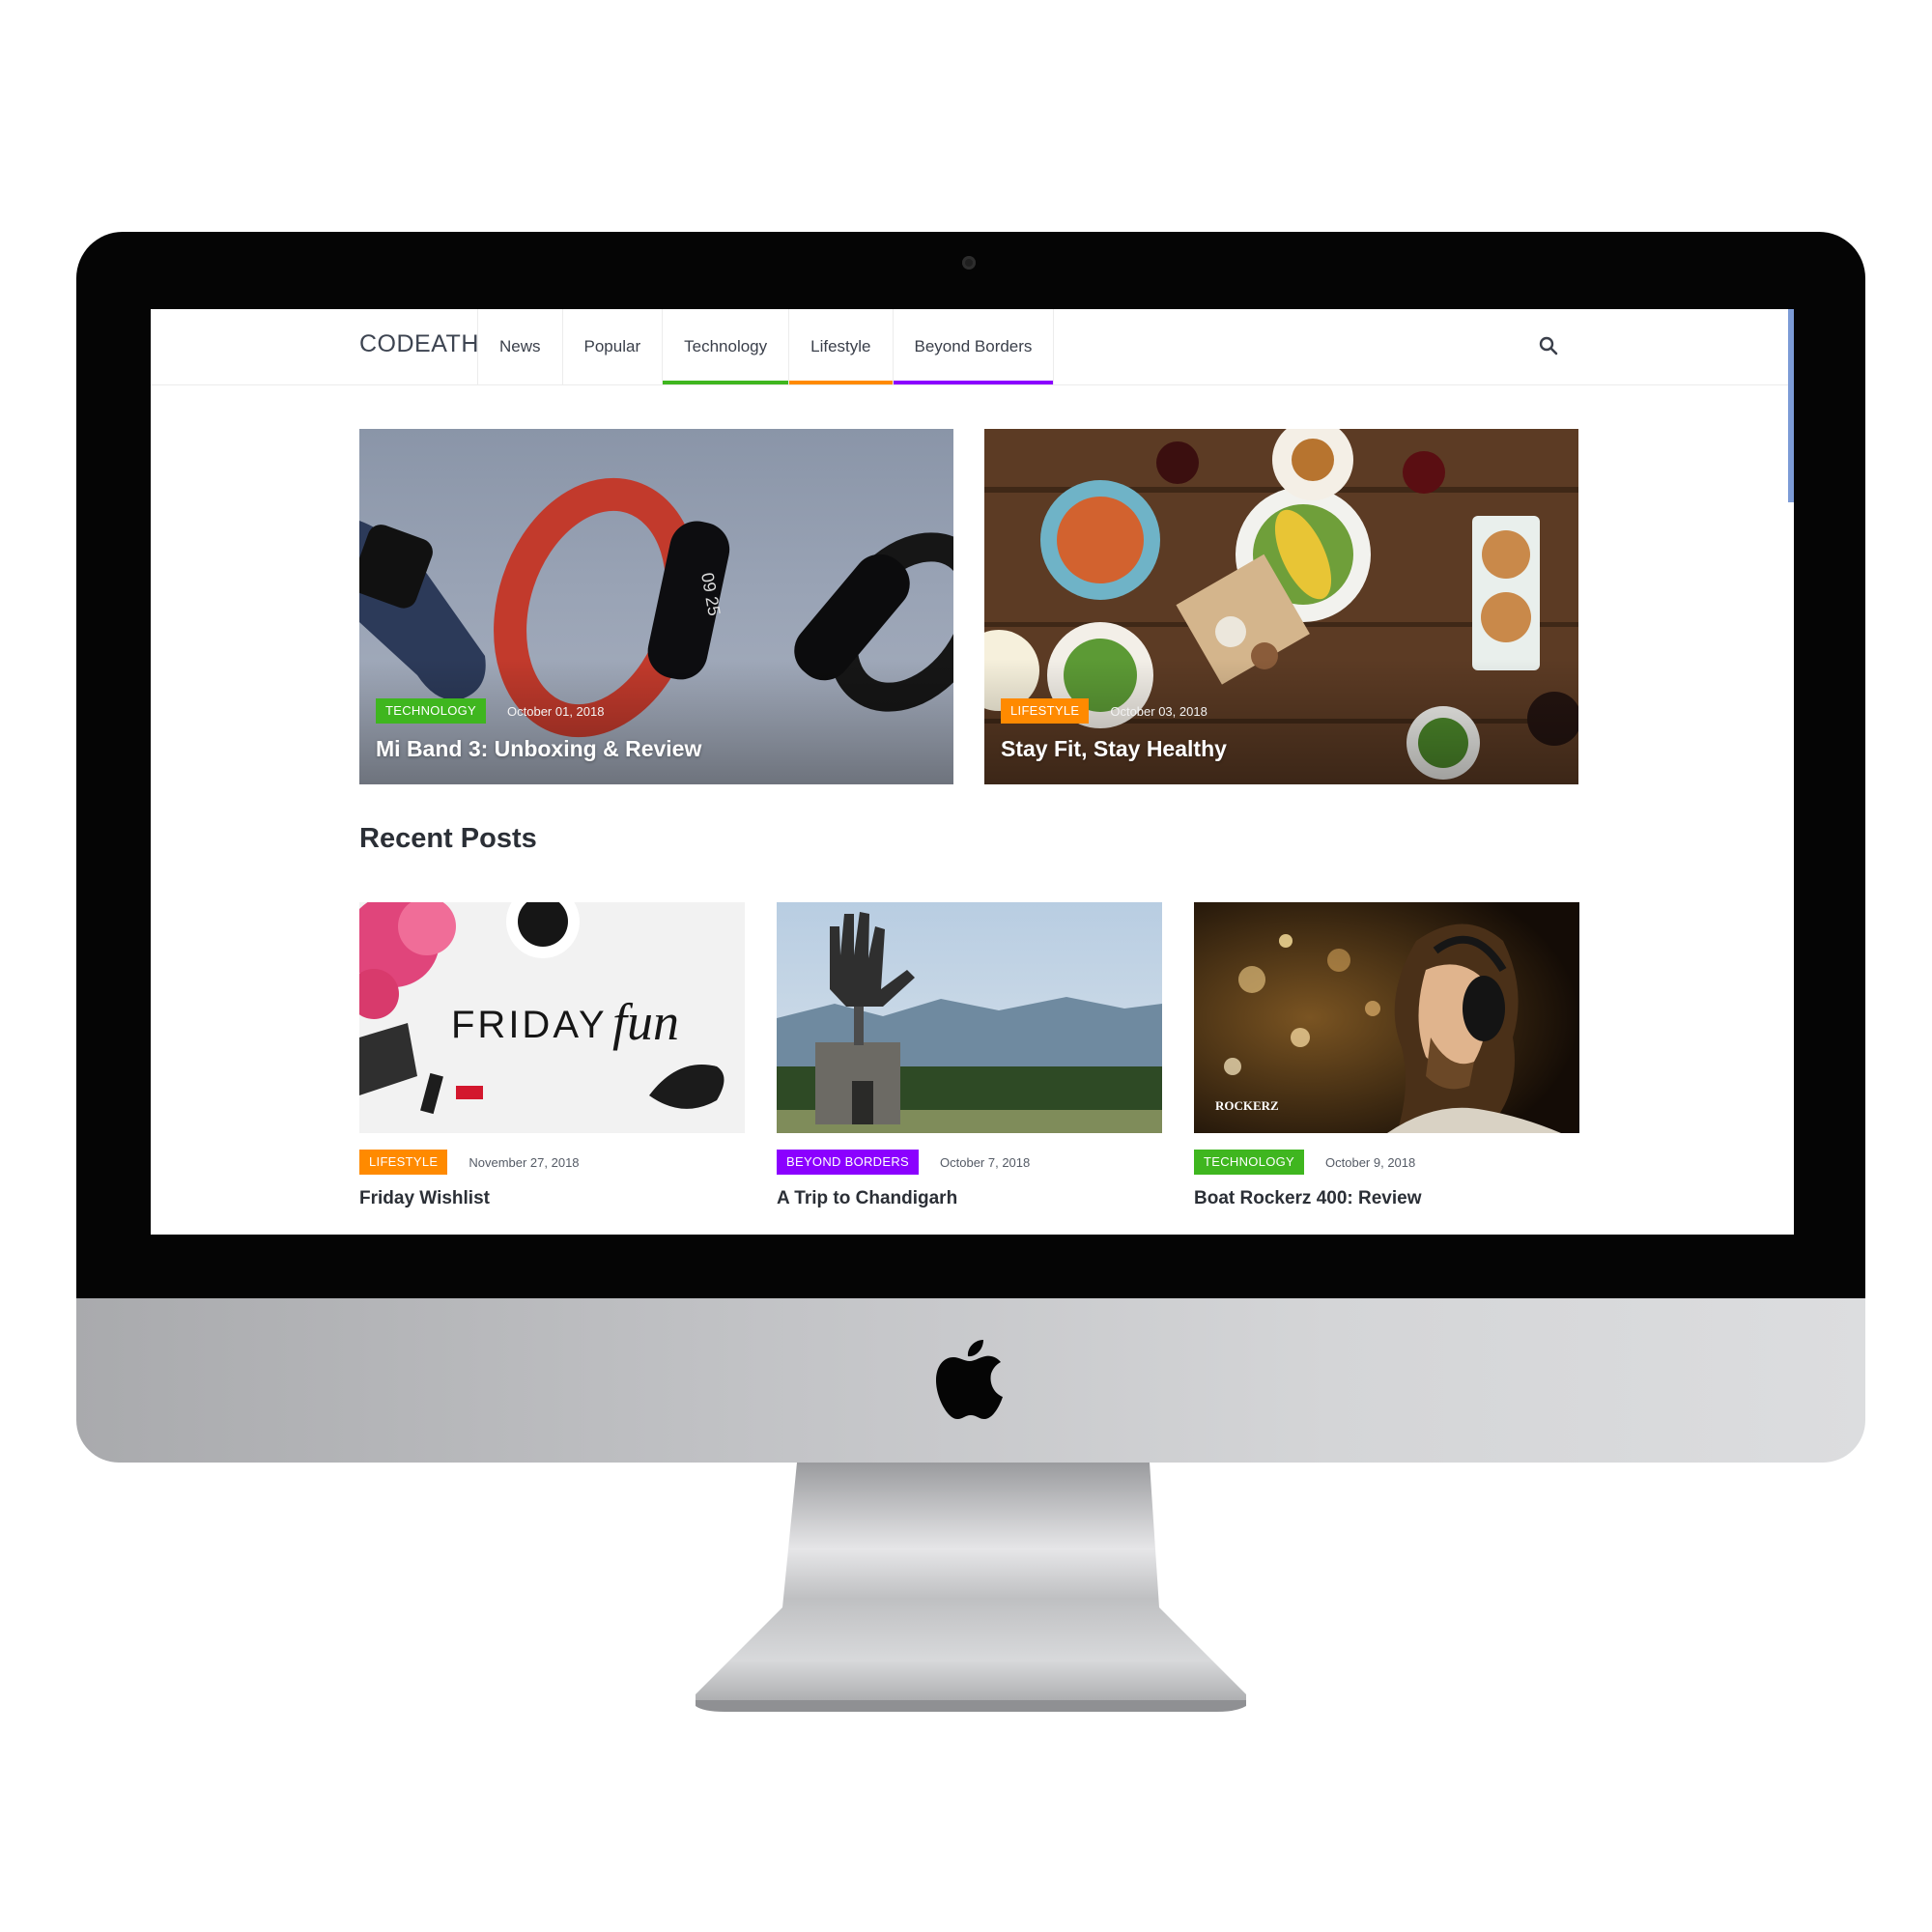 Image resolution: width=1932 pixels, height=1932 pixels. I want to click on post-title: Friday Wishlist, so click(552, 1198).